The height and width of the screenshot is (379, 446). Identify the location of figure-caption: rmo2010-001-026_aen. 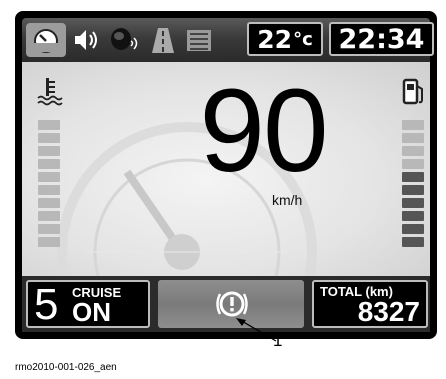
(66, 367).